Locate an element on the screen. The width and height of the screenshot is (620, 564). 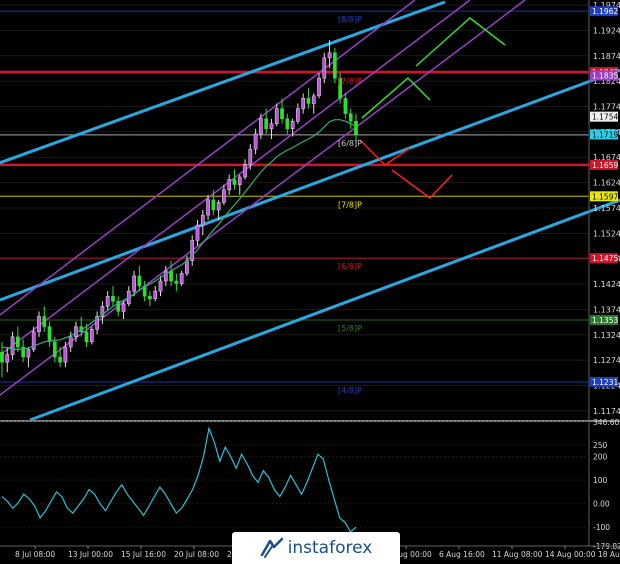
price-tick-label: 1.1174 is located at coordinates (606, 411).